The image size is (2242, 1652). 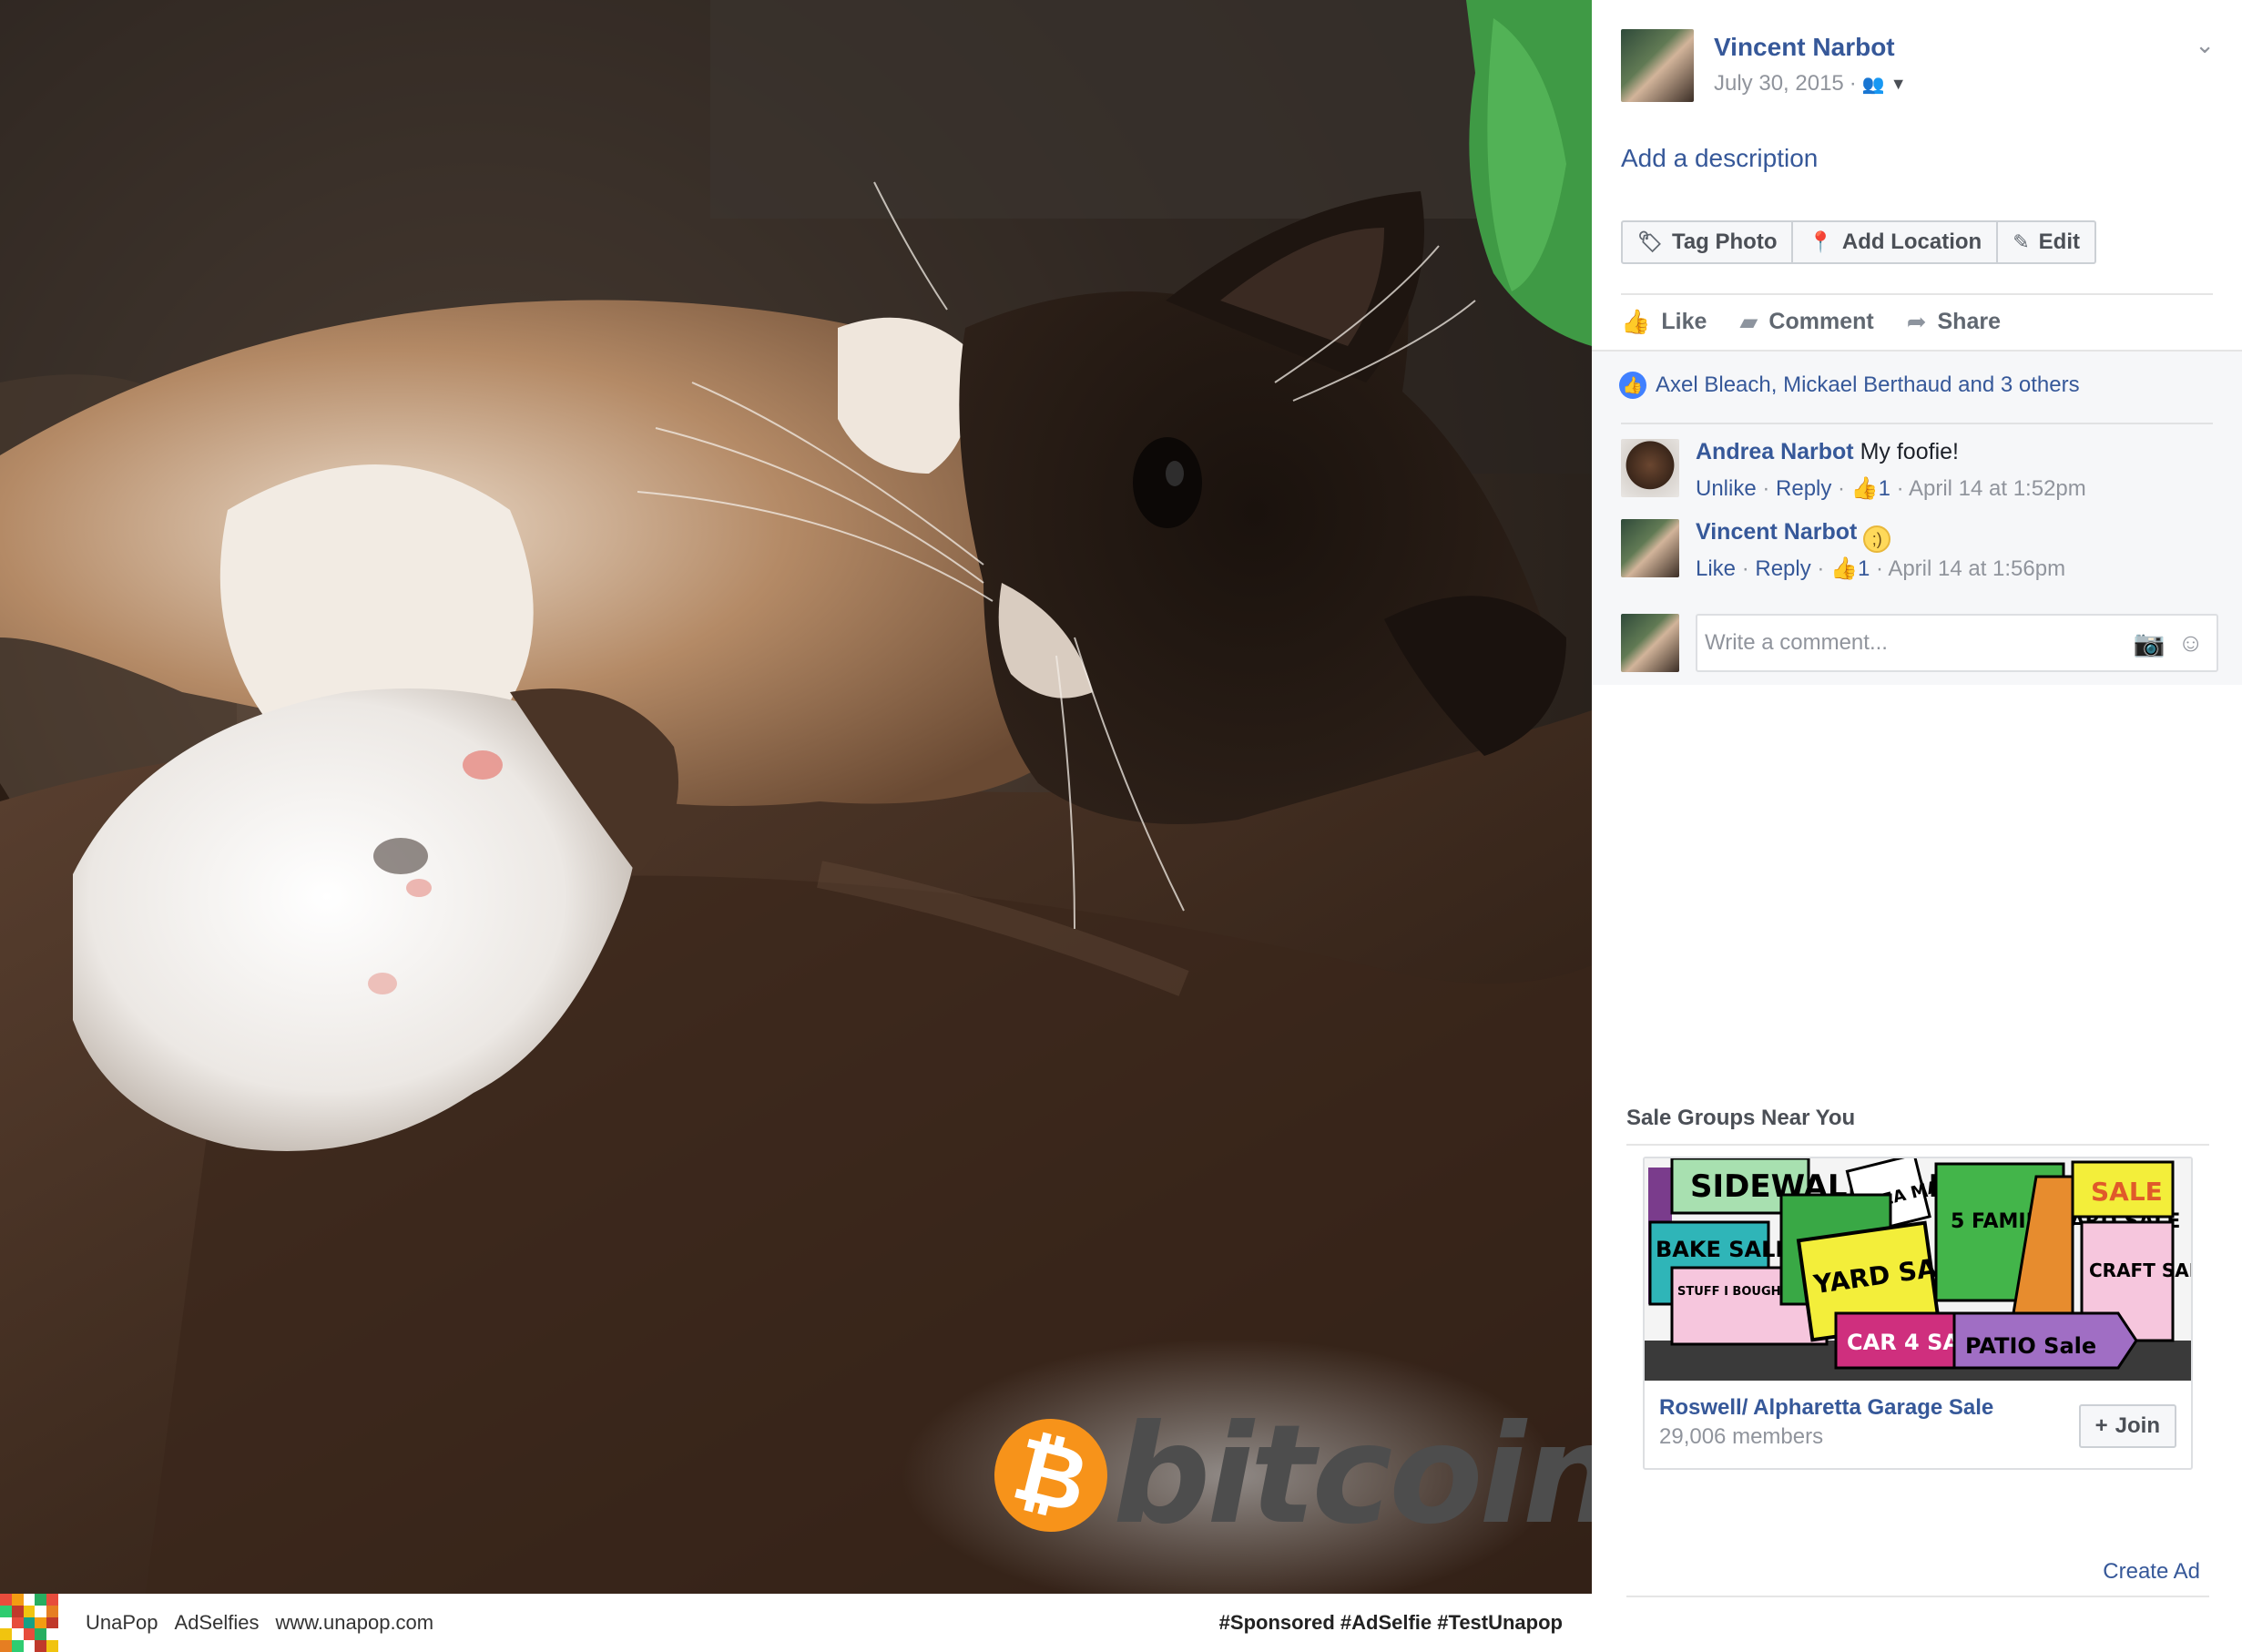 I want to click on footer-hashtags: #Sponsored #AdSelfie #TestUnapop, so click(x=1390, y=1622).